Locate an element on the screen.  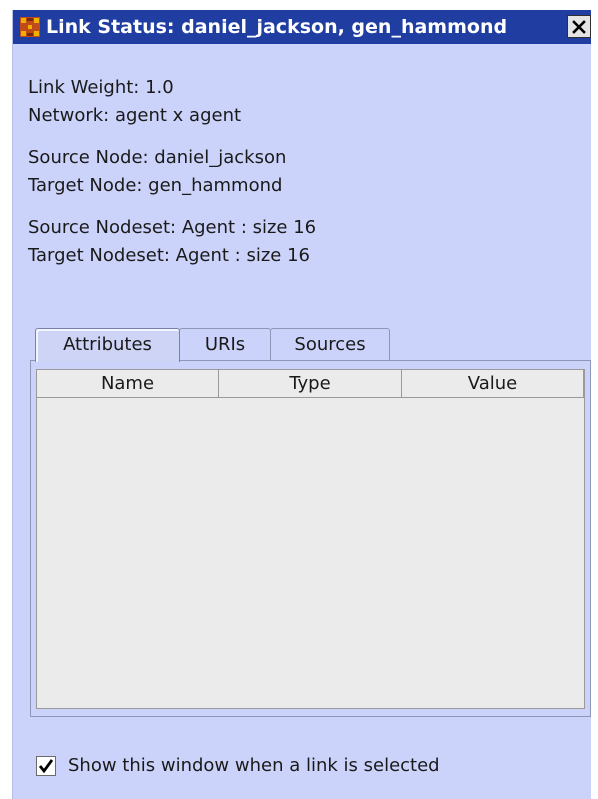
column-header-value: Value is located at coordinates (493, 384).